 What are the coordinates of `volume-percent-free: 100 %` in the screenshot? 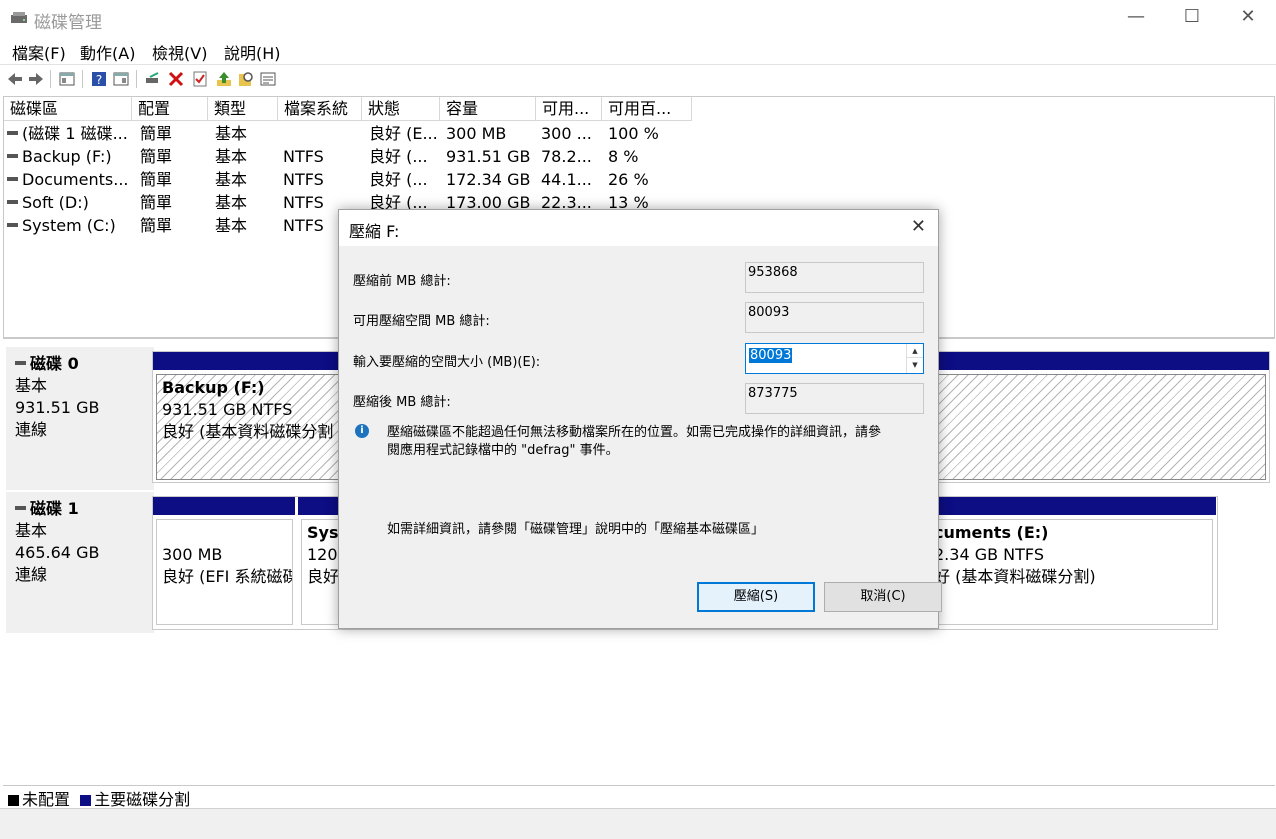 It's located at (633, 133).